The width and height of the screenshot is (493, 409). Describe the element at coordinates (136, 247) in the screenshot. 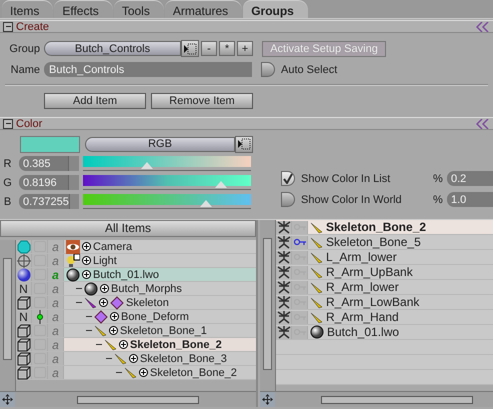

I see `tree-row: a Camera` at that location.